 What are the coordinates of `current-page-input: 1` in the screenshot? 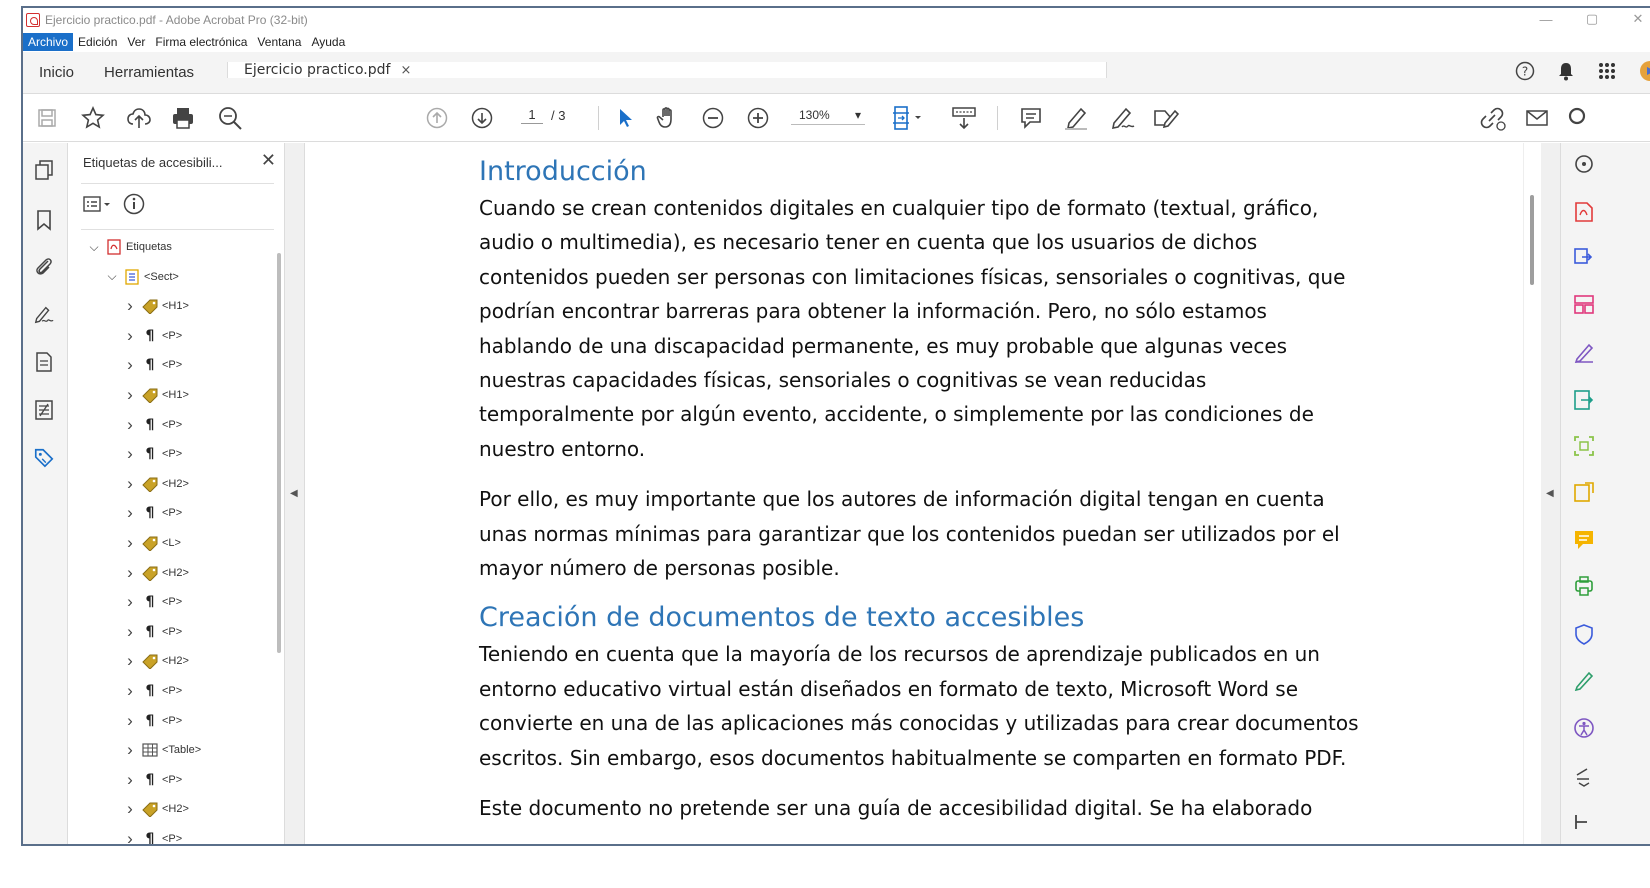 It's located at (532, 115).